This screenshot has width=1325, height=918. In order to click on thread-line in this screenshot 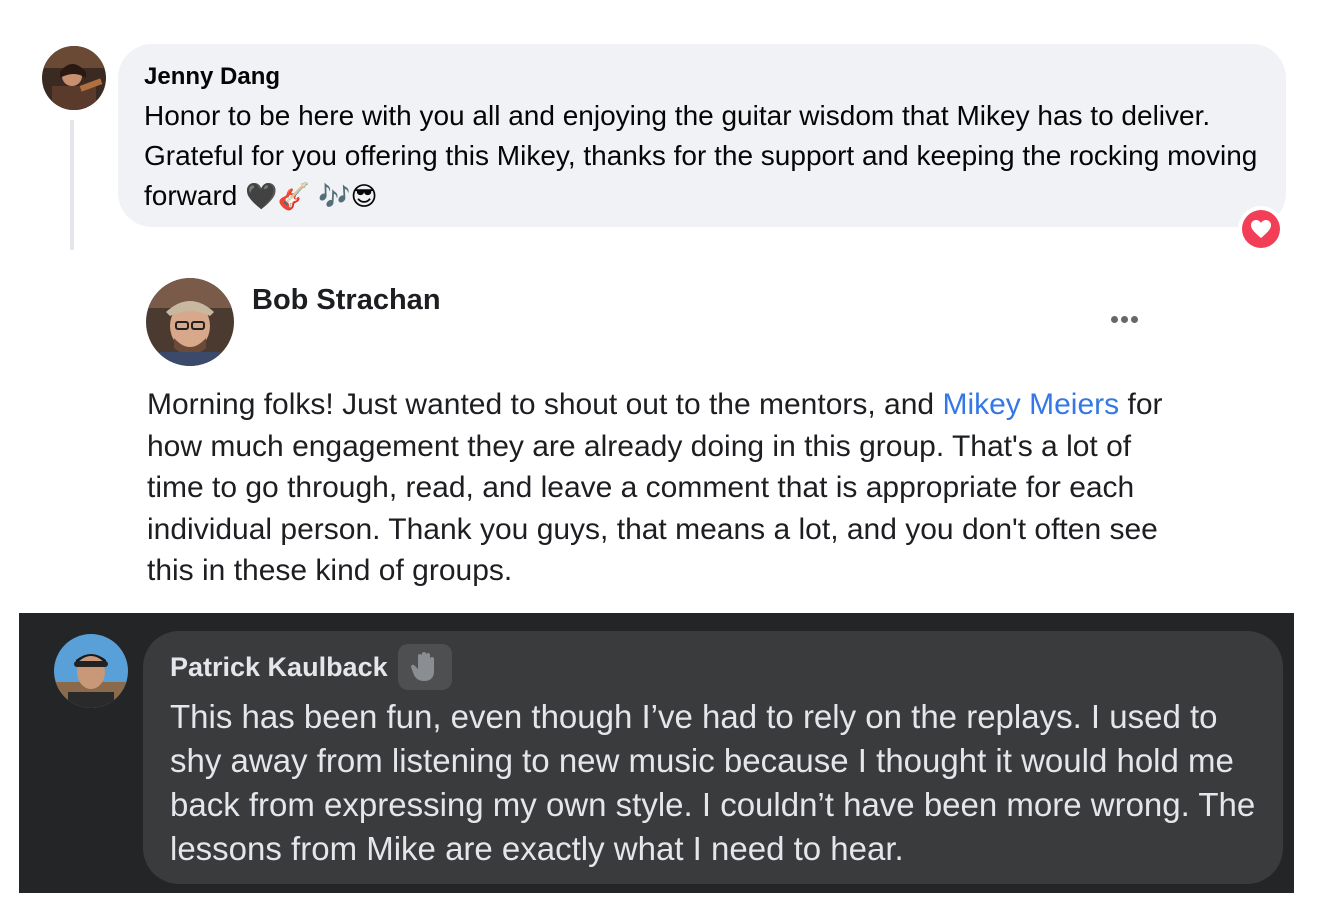, I will do `click(72, 185)`.